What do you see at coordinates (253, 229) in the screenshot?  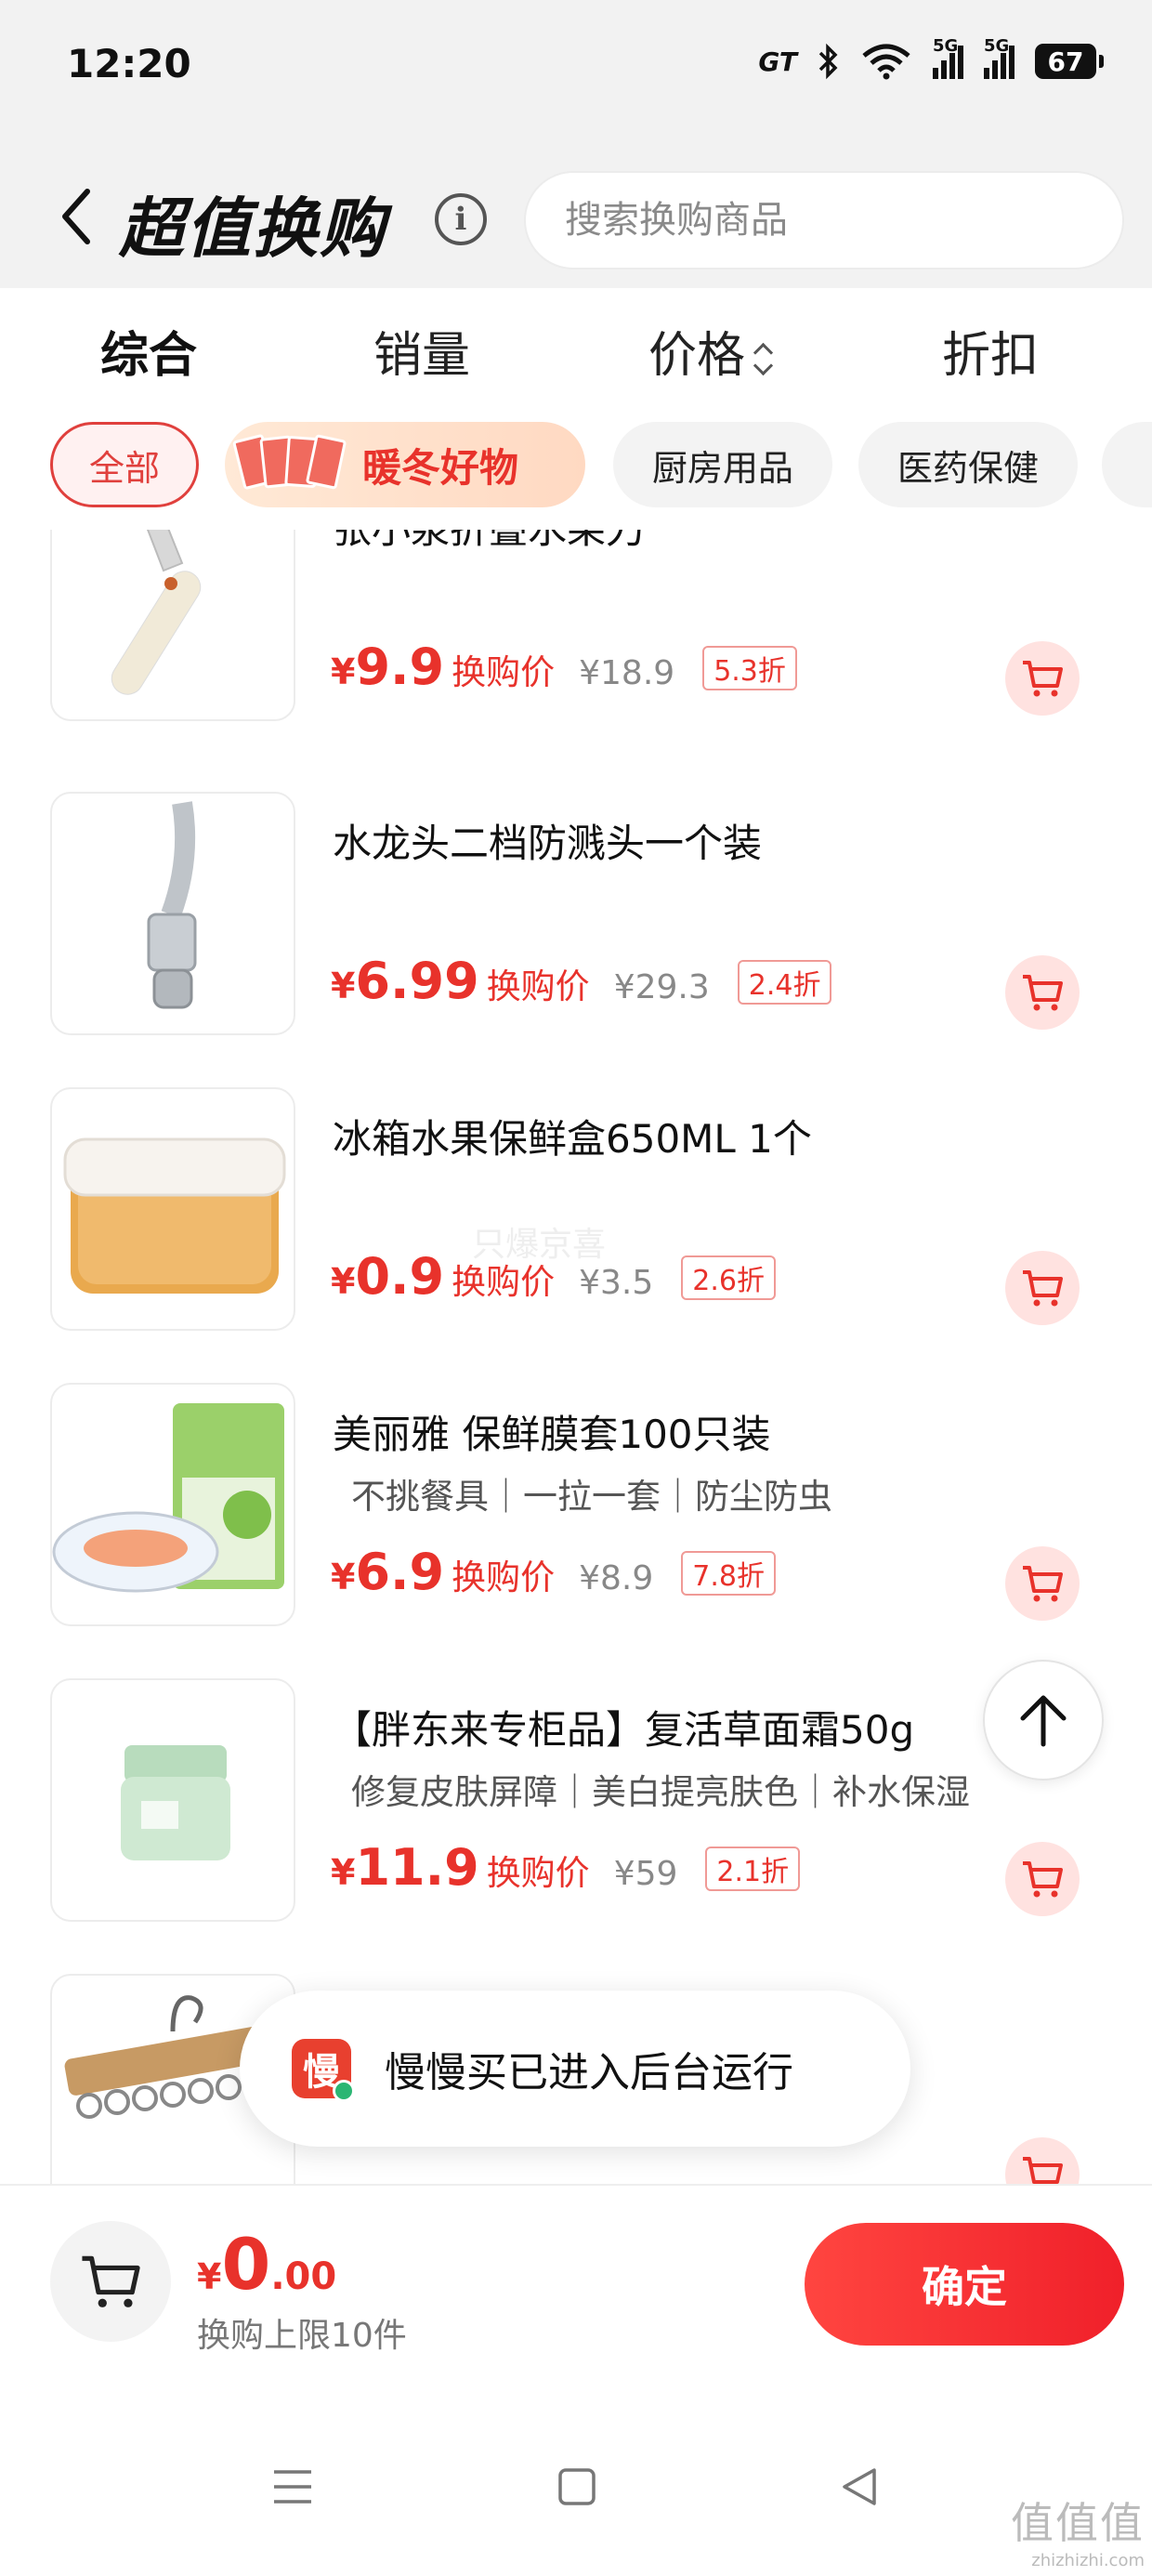 I see `page-title: 超值换购` at bounding box center [253, 229].